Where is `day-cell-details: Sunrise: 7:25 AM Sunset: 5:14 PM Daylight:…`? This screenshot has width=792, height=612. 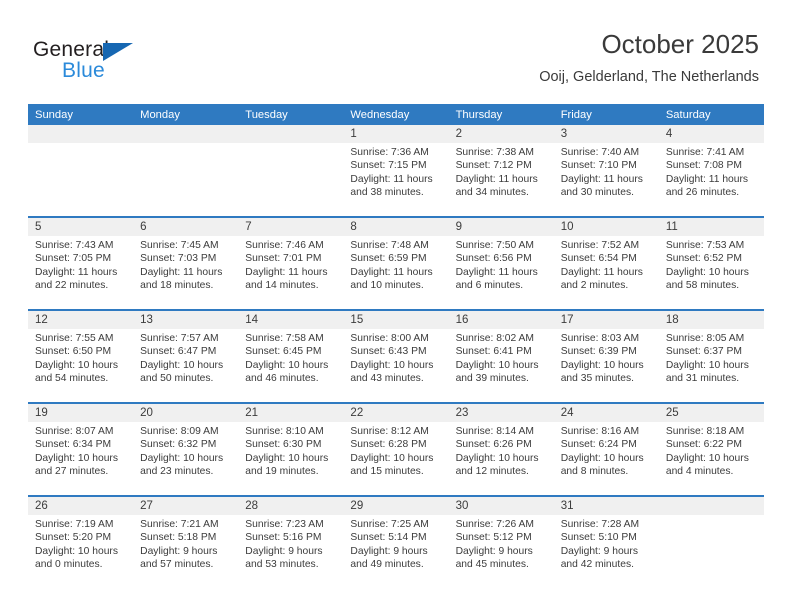
day-cell-details: Sunrise: 7:25 AM Sunset: 5:14 PM Daylight:… is located at coordinates (395, 551).